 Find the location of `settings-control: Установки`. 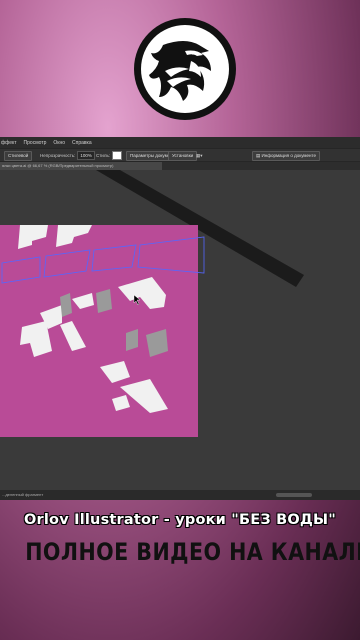

settings-control: Установки is located at coordinates (183, 155).